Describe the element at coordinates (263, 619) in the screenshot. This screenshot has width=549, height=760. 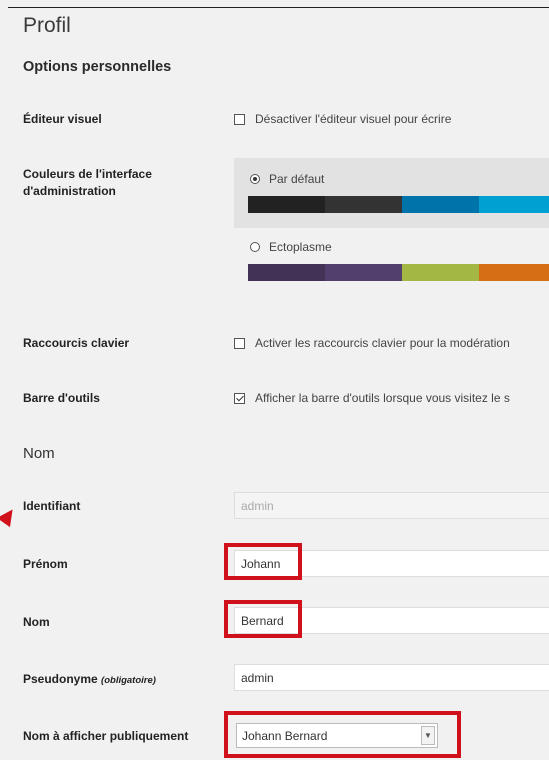
I see `last-name-highlight` at that location.